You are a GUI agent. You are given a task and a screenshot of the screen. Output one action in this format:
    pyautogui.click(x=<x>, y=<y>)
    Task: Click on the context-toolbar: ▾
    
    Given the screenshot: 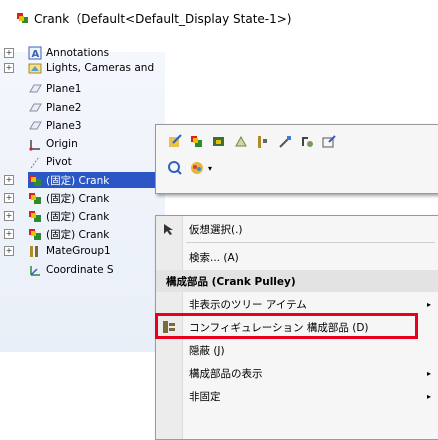 What is the action you would take?
    pyautogui.click(x=296, y=159)
    